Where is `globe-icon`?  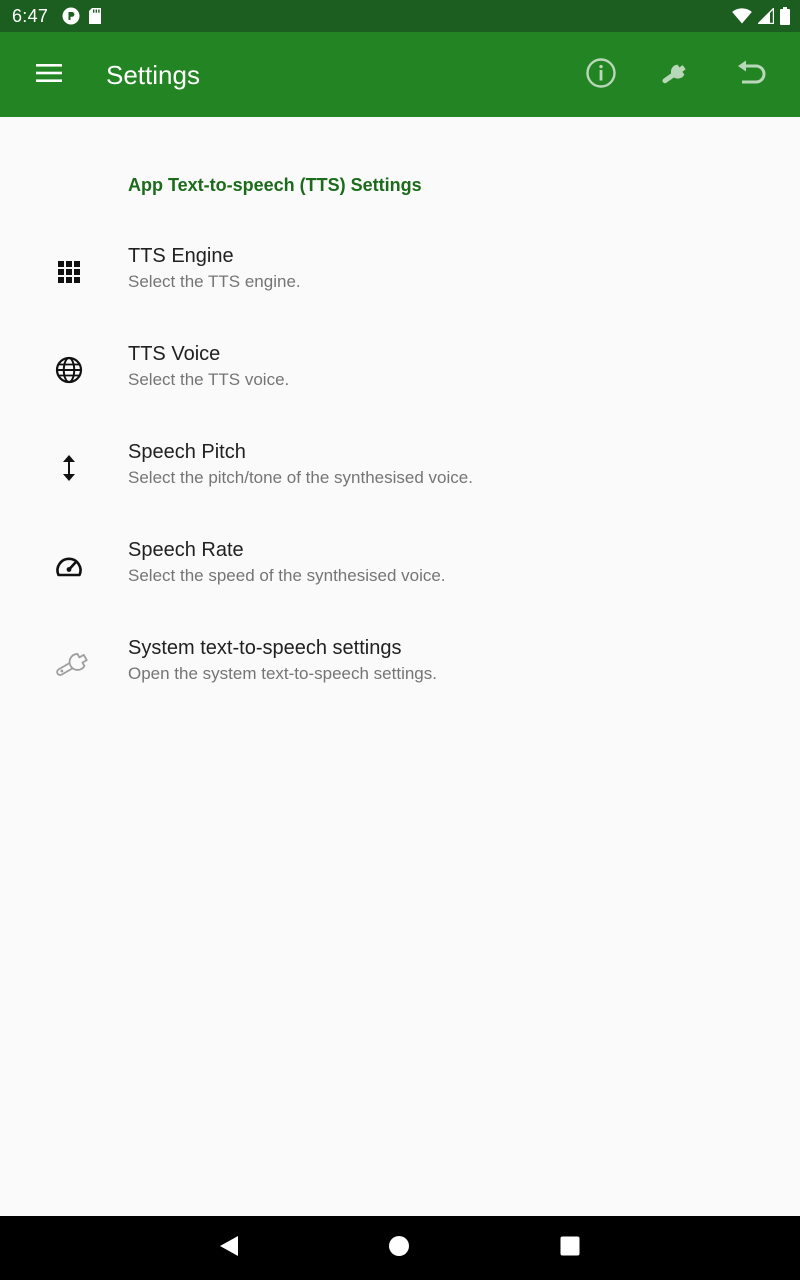 globe-icon is located at coordinates (69, 370).